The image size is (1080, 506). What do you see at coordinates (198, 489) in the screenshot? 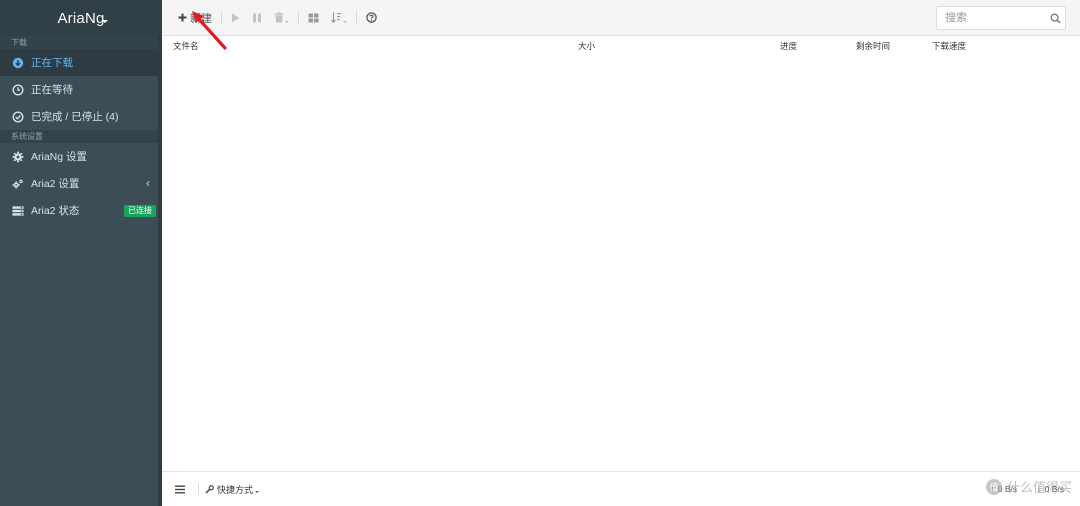
I see `footer-divider` at bounding box center [198, 489].